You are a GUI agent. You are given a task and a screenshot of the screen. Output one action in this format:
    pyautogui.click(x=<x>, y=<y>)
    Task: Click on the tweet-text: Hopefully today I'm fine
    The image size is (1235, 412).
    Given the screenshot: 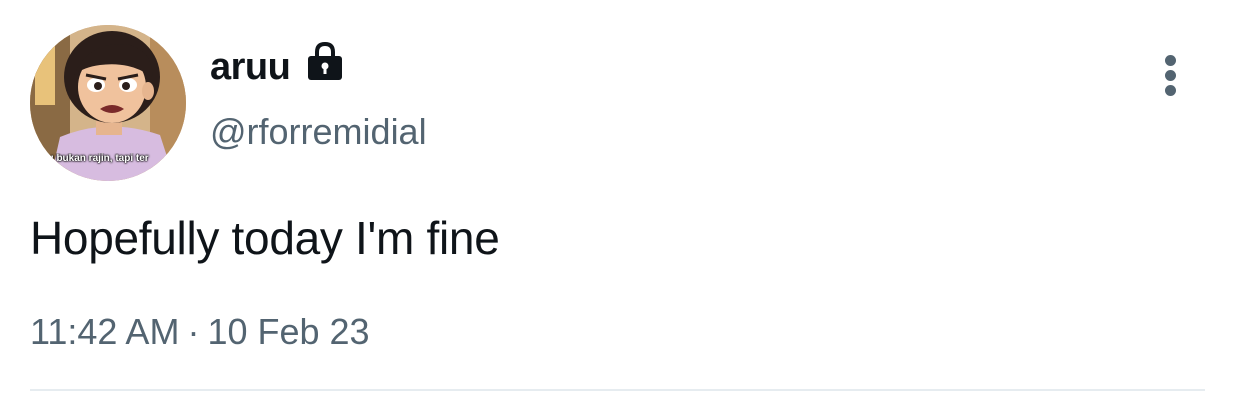 What is the action you would take?
    pyautogui.click(x=265, y=238)
    